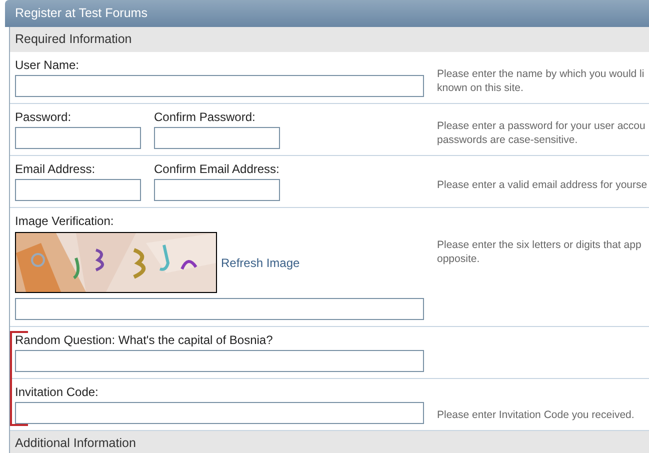 Image resolution: width=649 pixels, height=453 pixels. I want to click on form-header: Register at Test Forums, so click(327, 13).